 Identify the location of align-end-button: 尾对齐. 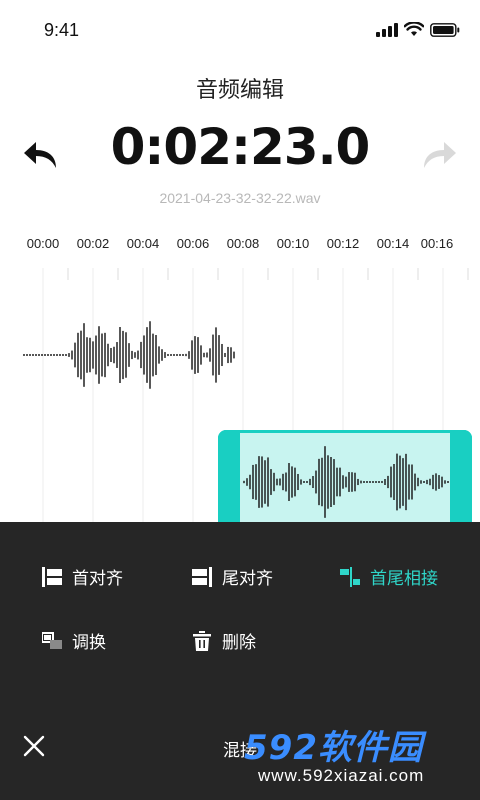
(232, 576).